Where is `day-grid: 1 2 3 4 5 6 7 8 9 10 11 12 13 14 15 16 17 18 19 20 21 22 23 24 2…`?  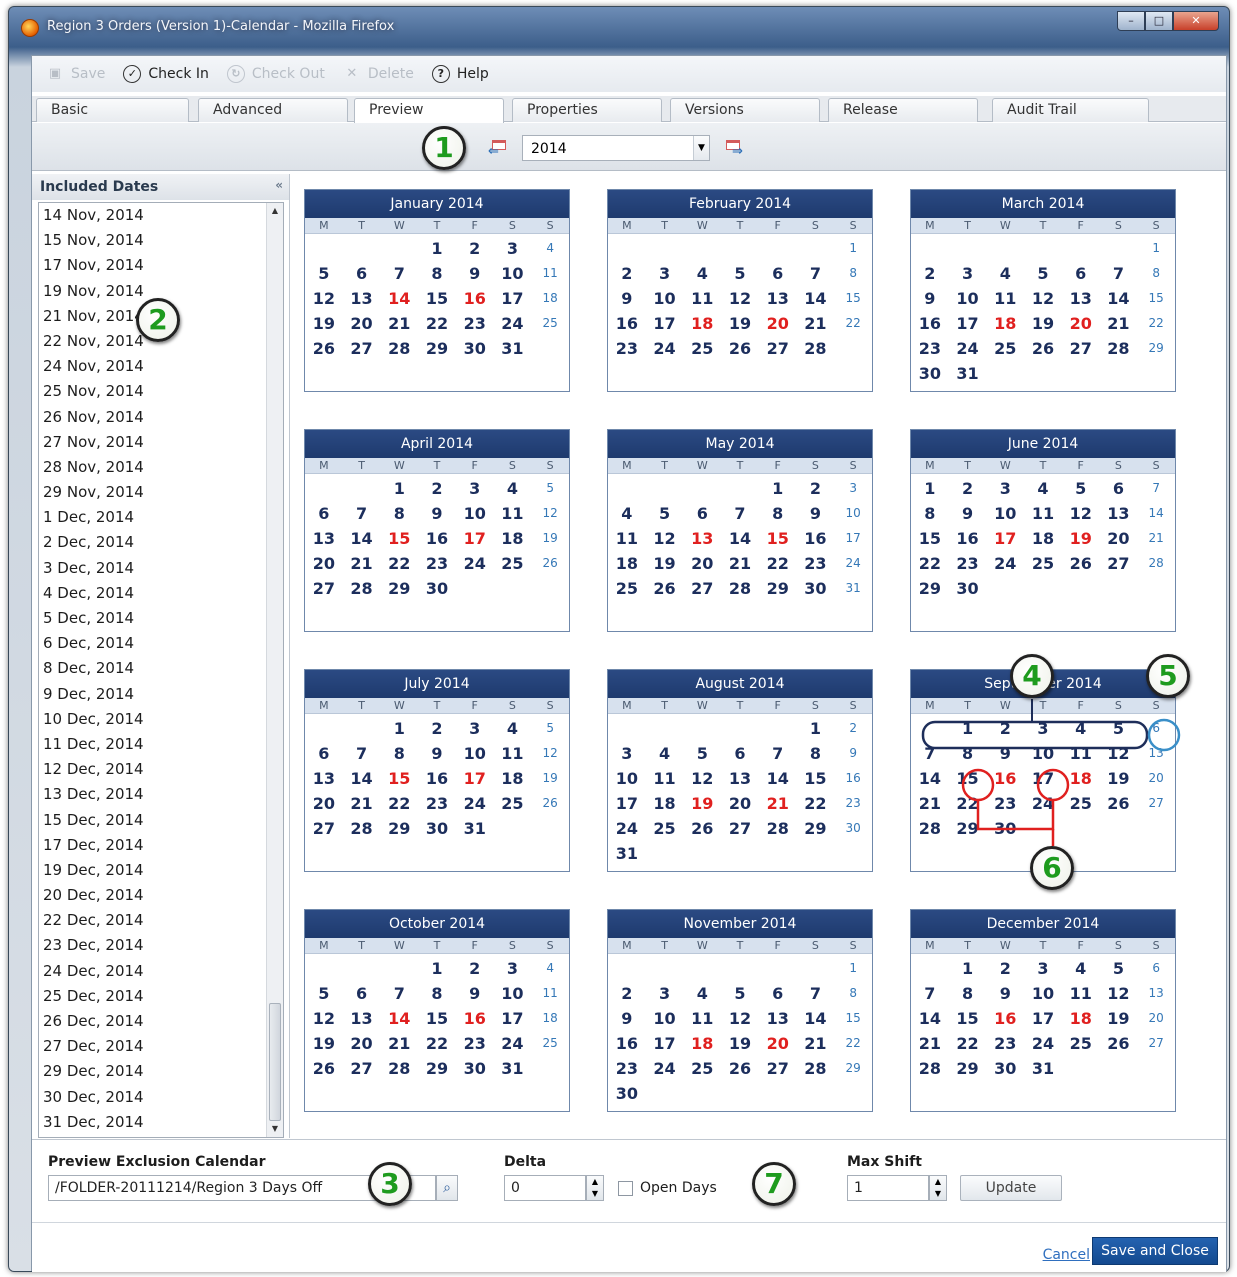
day-grid: 1 2 3 4 5 6 7 8 9 10 11 12 13 14 15 16 17 18 19 20 21 22 23 24 2… is located at coordinates (1043, 1017).